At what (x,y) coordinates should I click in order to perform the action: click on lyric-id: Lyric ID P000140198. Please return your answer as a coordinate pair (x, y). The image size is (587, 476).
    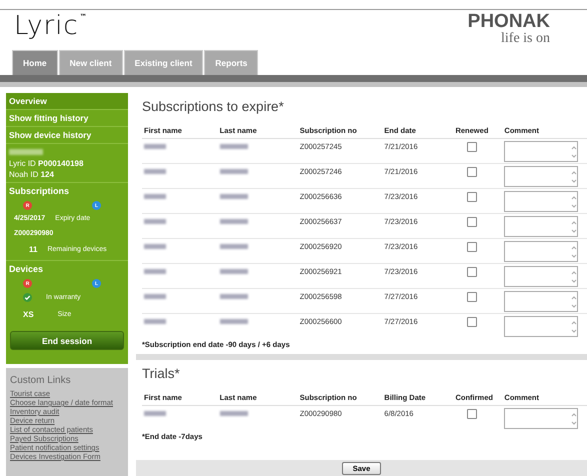
    Looking at the image, I should click on (46, 163).